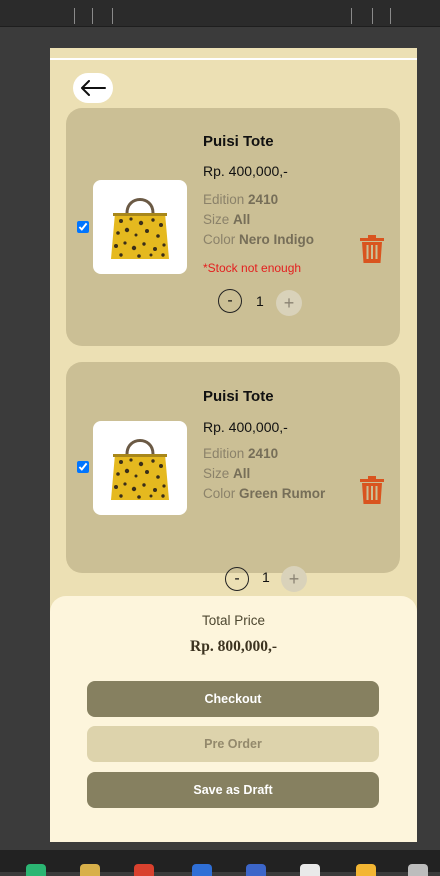 The width and height of the screenshot is (440, 876). Describe the element at coordinates (144, 870) in the screenshot. I see `browser-icon` at that location.